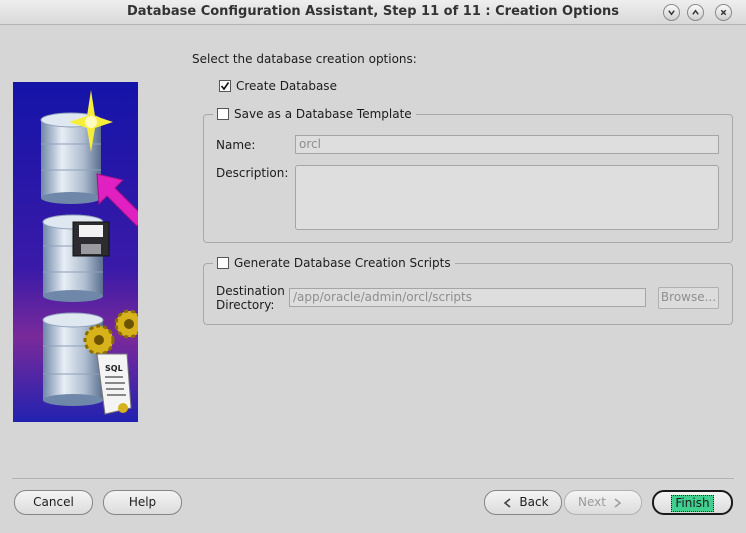 Image resolution: width=746 pixels, height=533 pixels. I want to click on destination-label-line2: Directory:, so click(245, 305).